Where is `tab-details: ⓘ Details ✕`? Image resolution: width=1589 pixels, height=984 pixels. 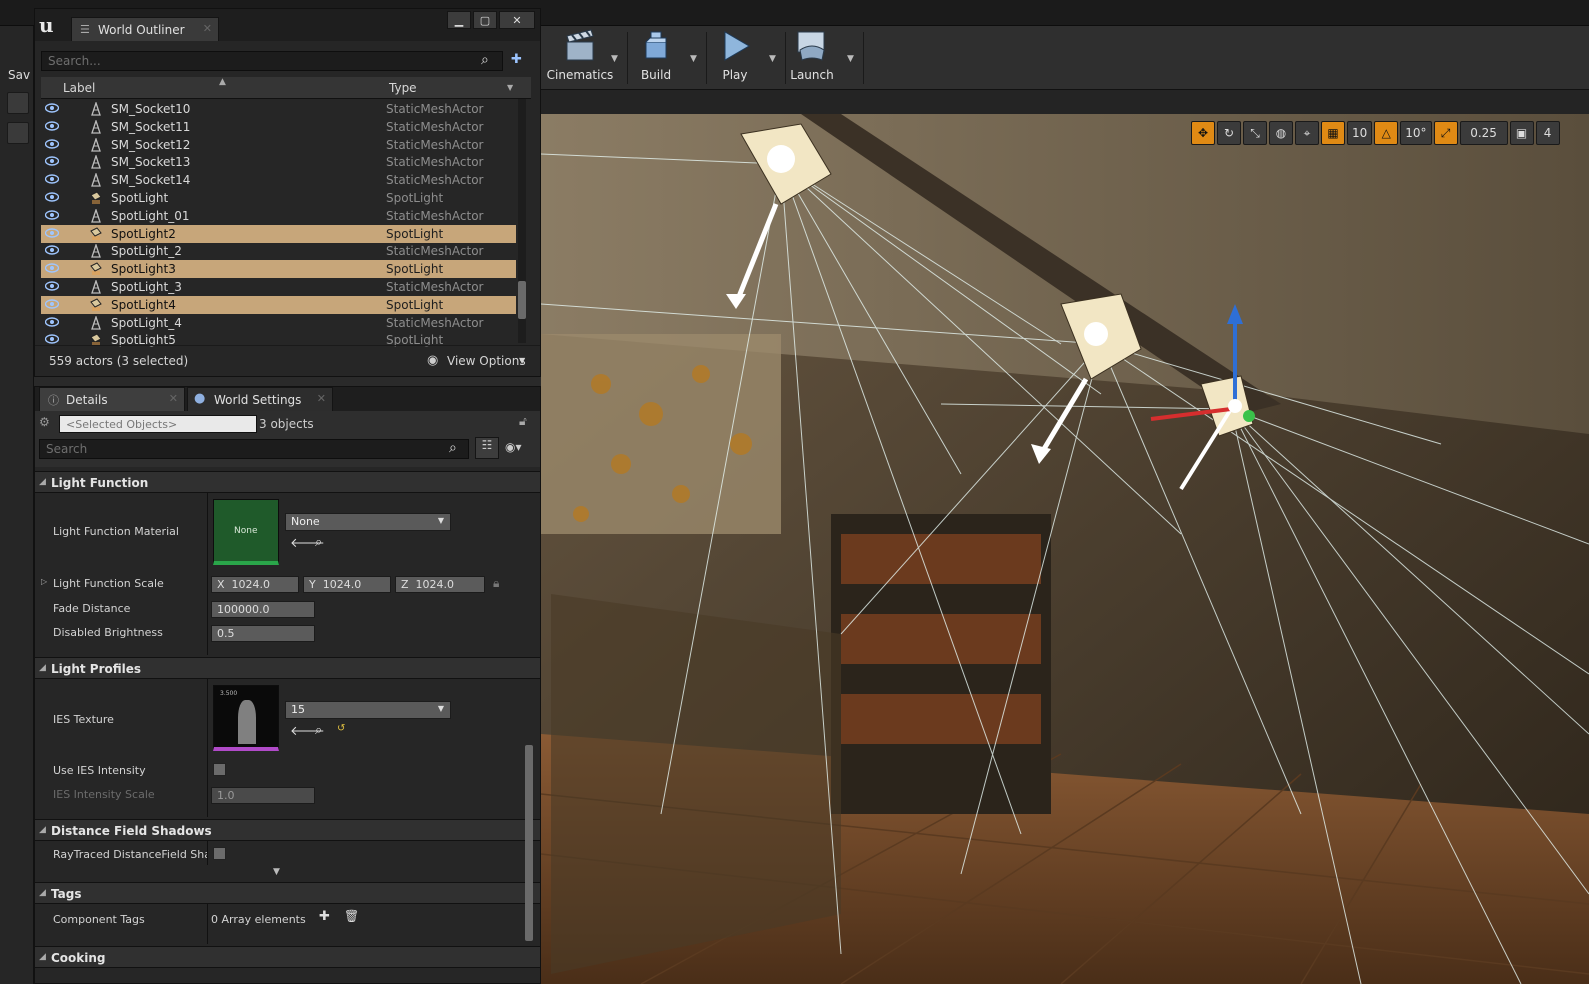
tab-details: ⓘ Details ✕ is located at coordinates (112, 399).